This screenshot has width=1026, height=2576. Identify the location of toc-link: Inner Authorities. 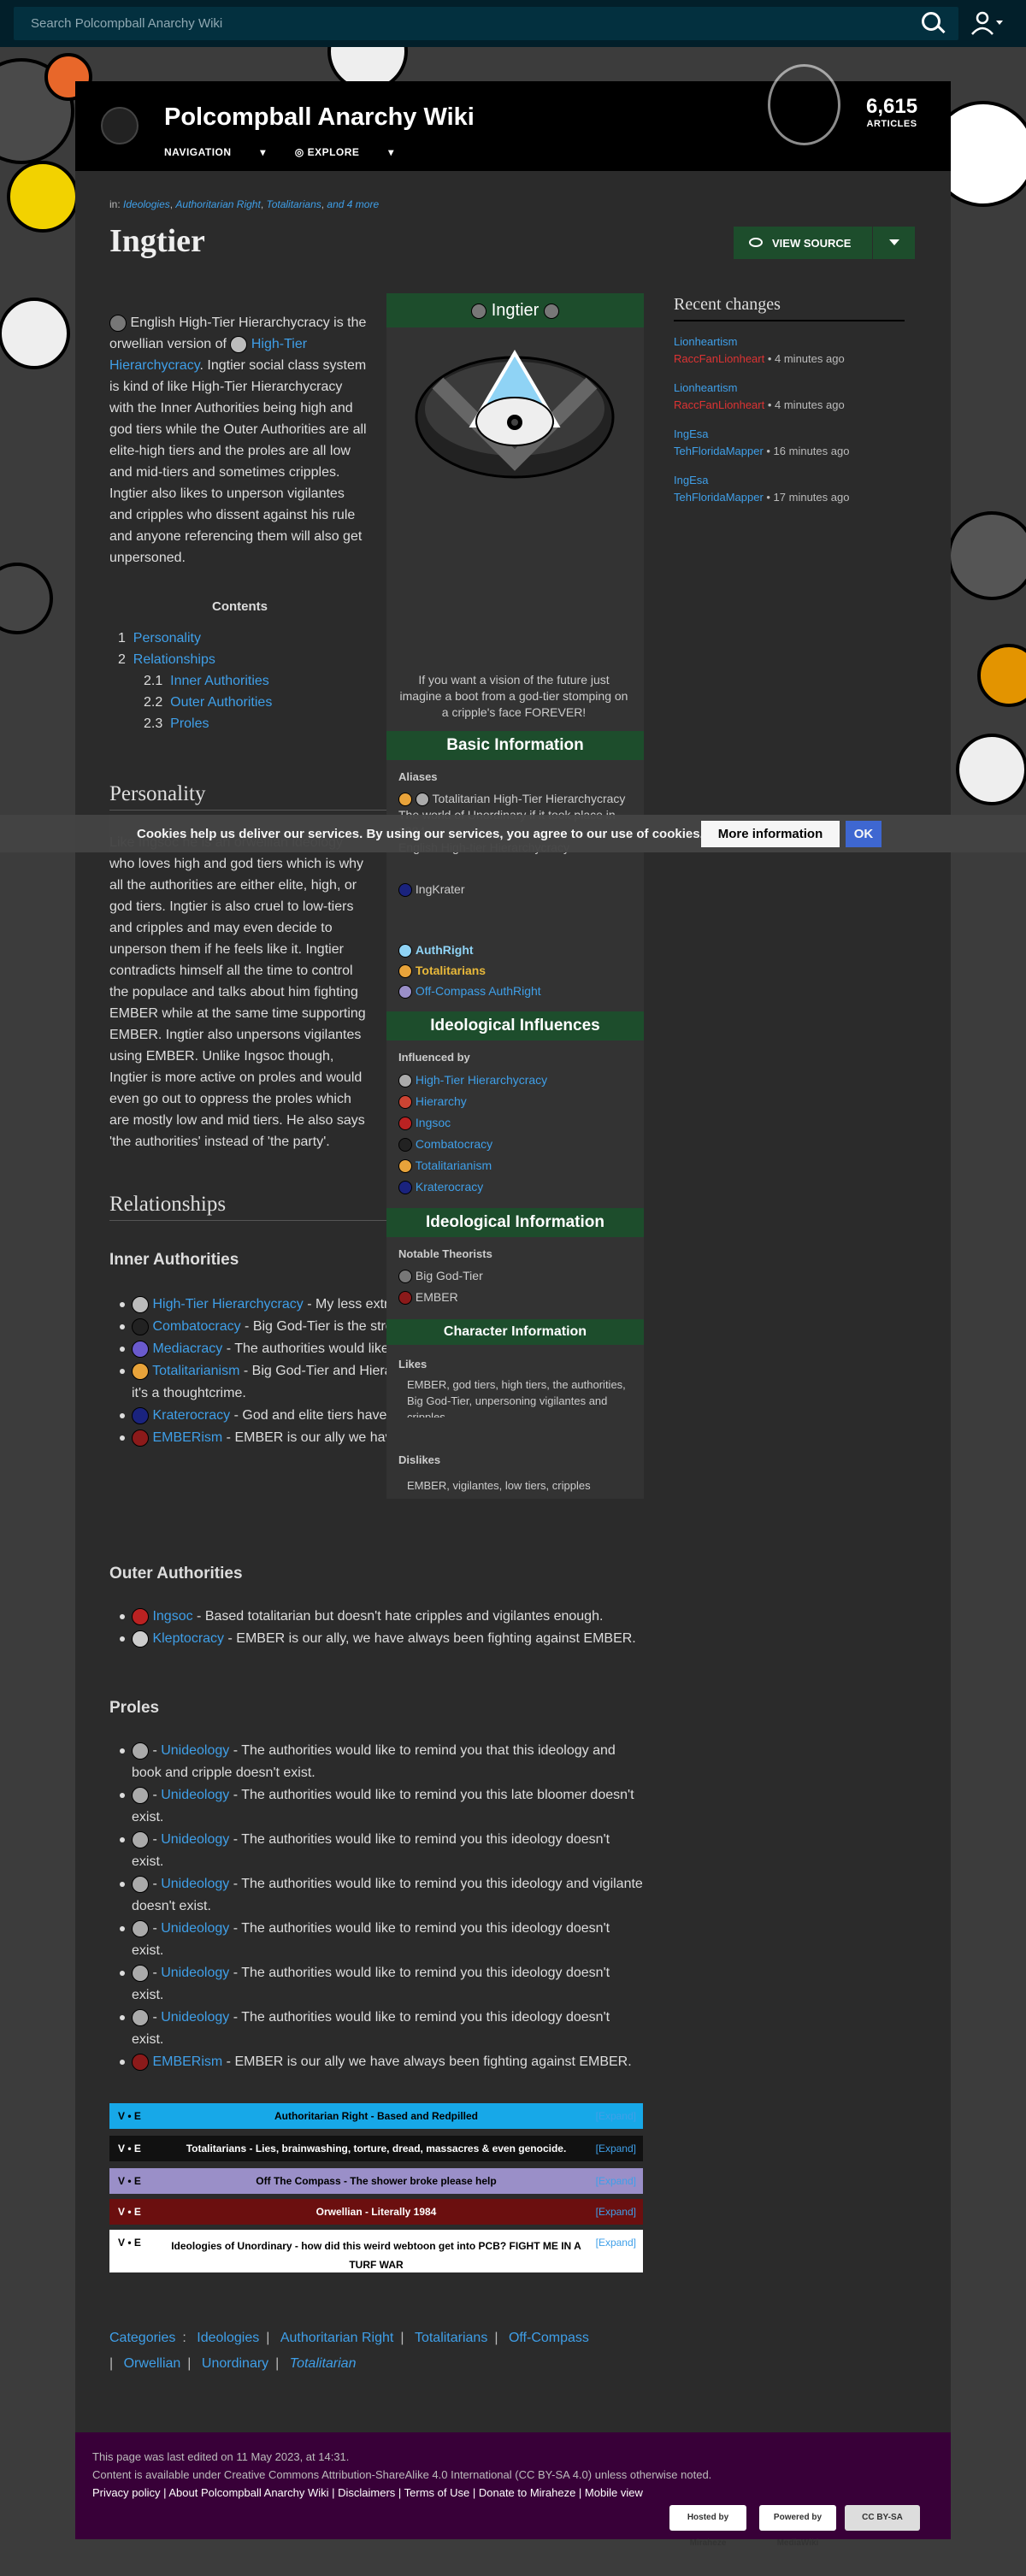
(219, 681).